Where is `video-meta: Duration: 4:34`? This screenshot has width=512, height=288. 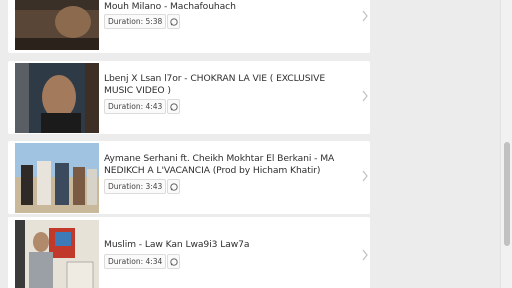
video-meta: Duration: 4:34 is located at coordinates (142, 261).